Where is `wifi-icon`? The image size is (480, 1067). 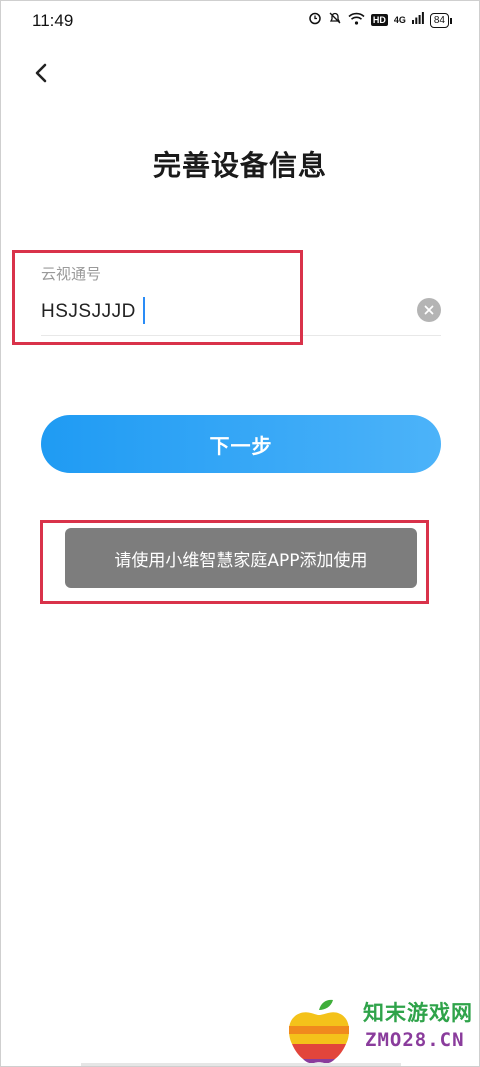 wifi-icon is located at coordinates (356, 20).